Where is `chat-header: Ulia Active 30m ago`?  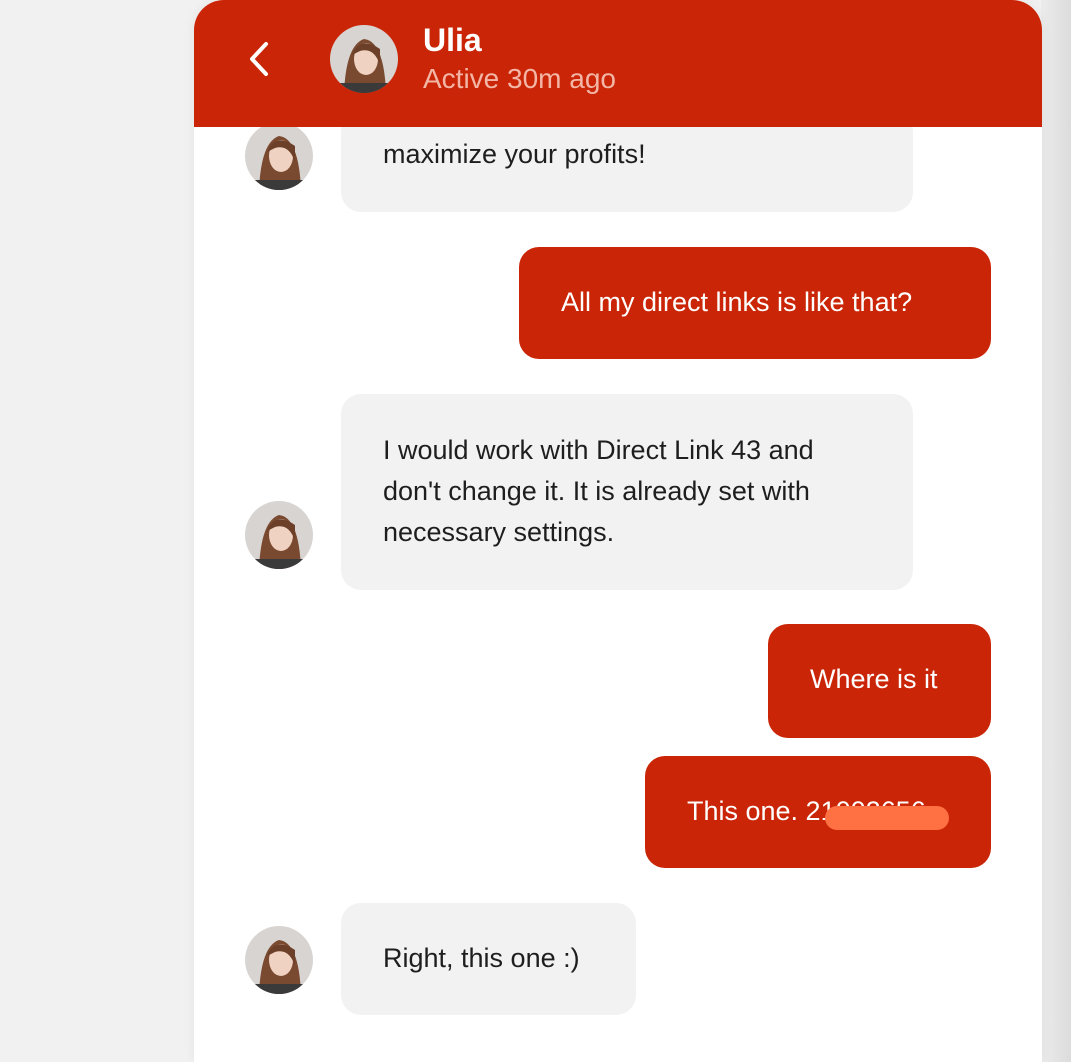
chat-header: Ulia Active 30m ago is located at coordinates (618, 63).